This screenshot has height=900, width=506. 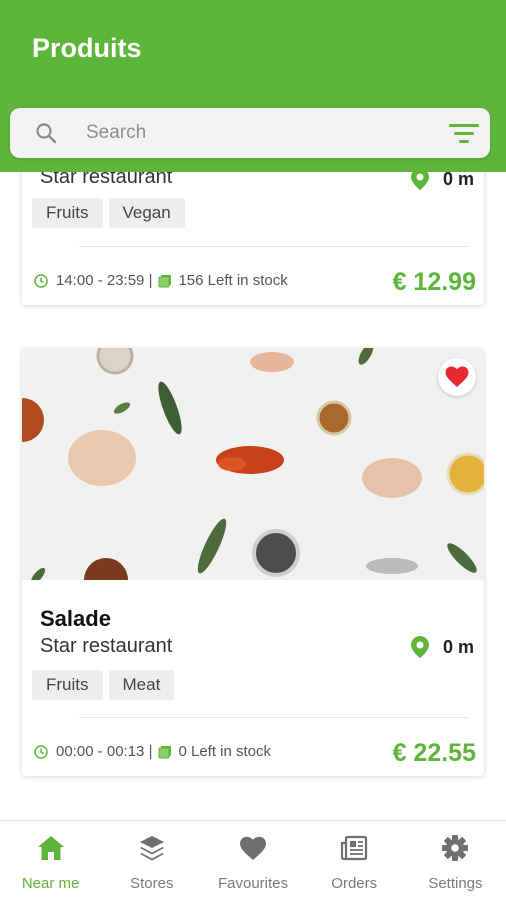 What do you see at coordinates (464, 133) in the screenshot?
I see `filter-icon` at bounding box center [464, 133].